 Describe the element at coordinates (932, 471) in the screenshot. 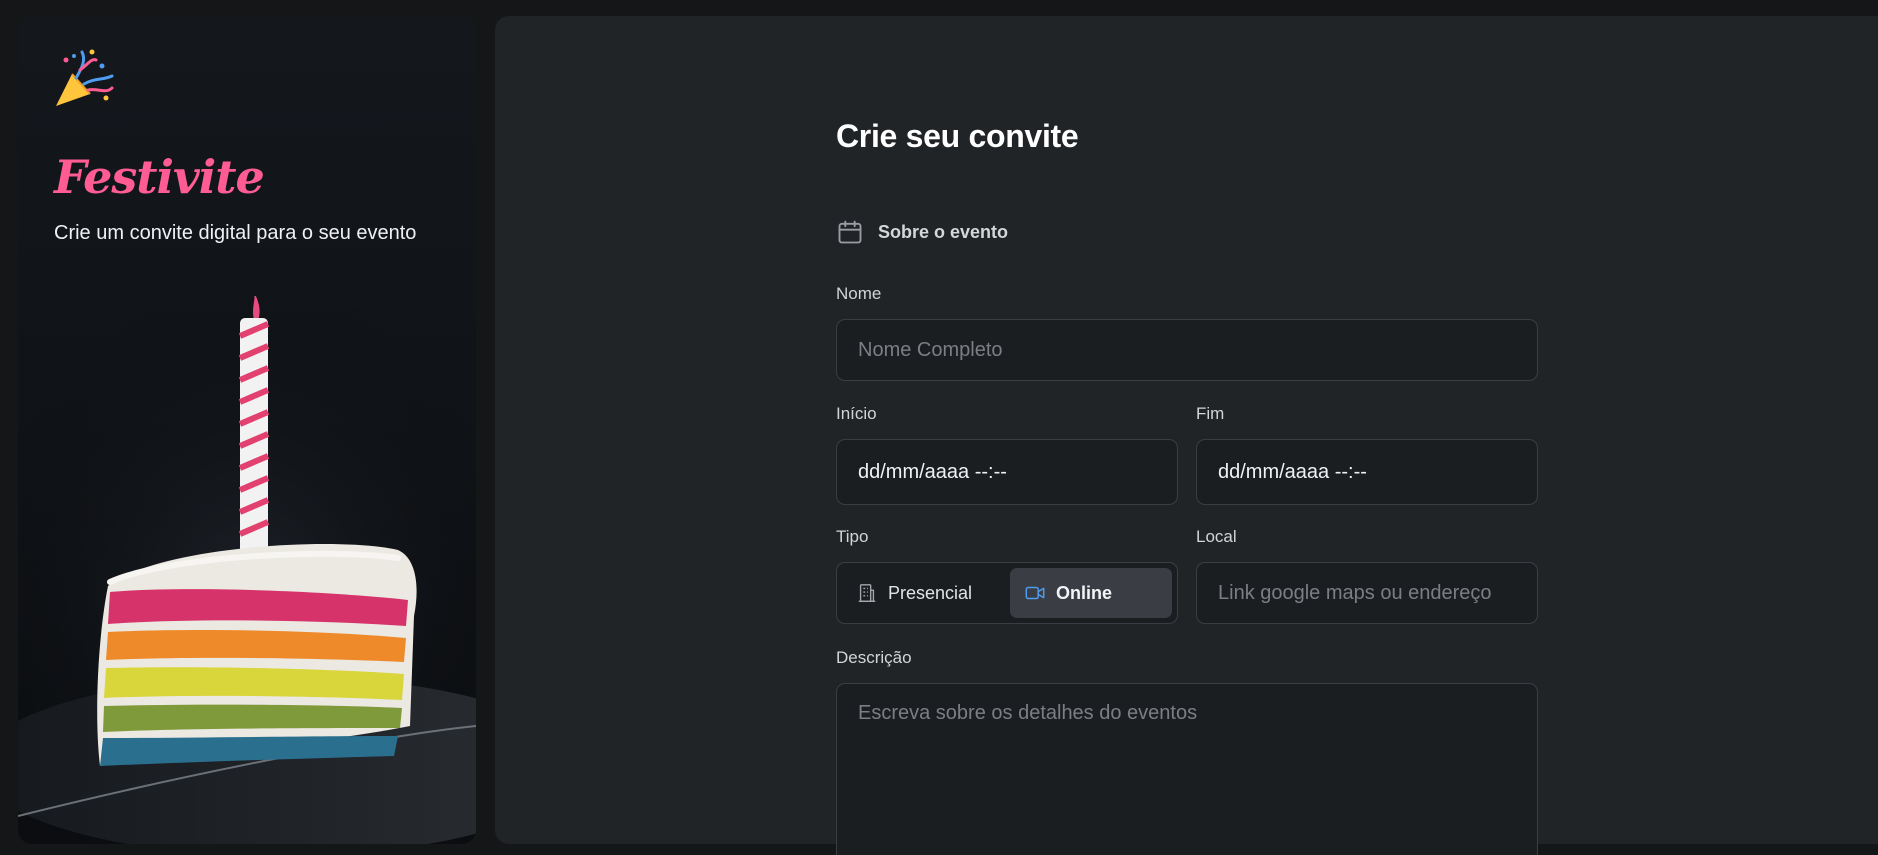

I see `start-datetime-value: dd/mm/aaaa --:--` at that location.